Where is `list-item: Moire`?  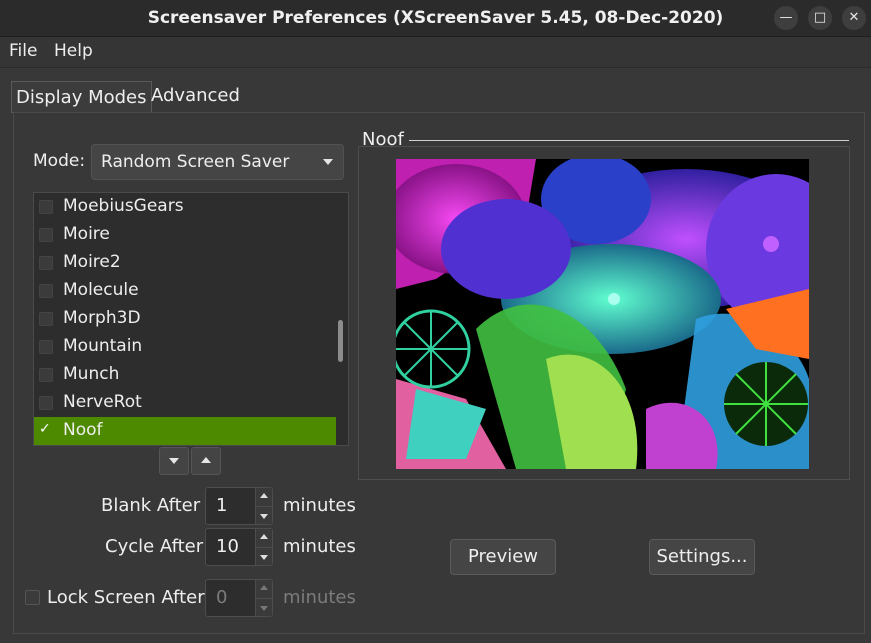 list-item: Moire is located at coordinates (185, 235).